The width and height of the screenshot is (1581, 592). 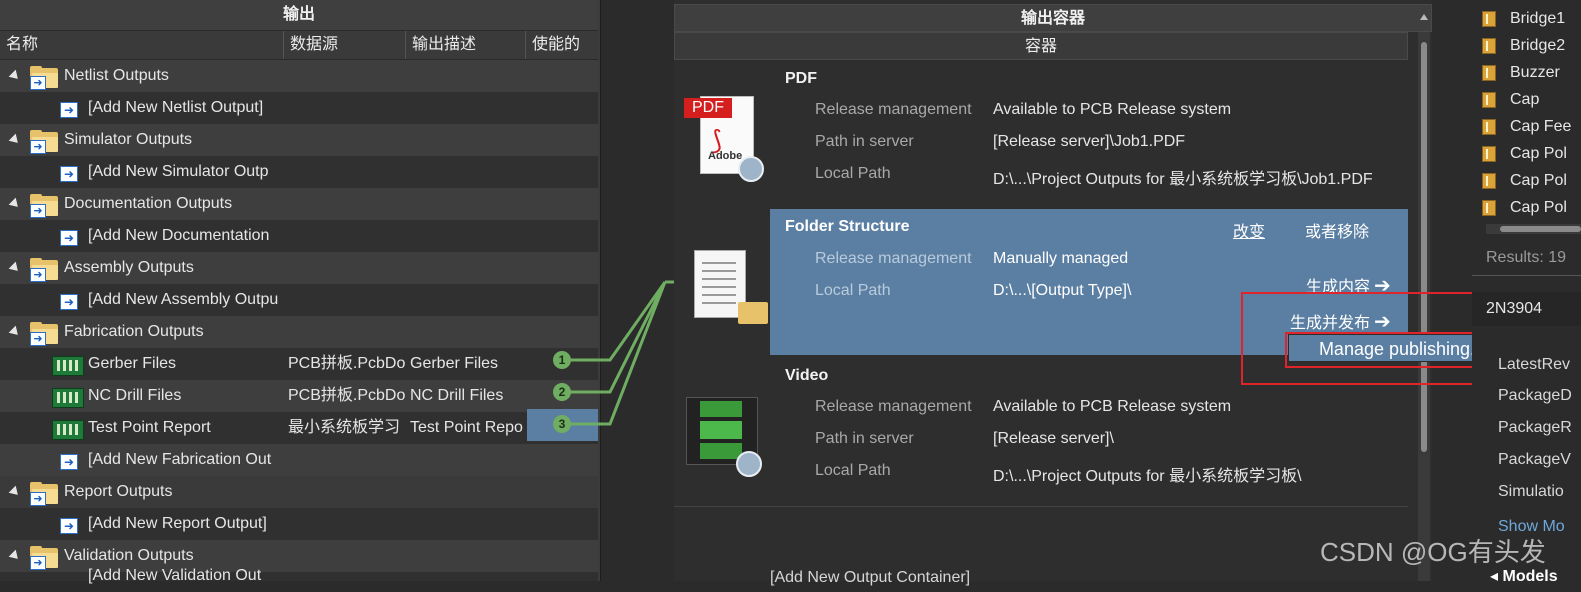 What do you see at coordinates (1524, 576) in the screenshot?
I see `models-section-header: ◂ Models` at bounding box center [1524, 576].